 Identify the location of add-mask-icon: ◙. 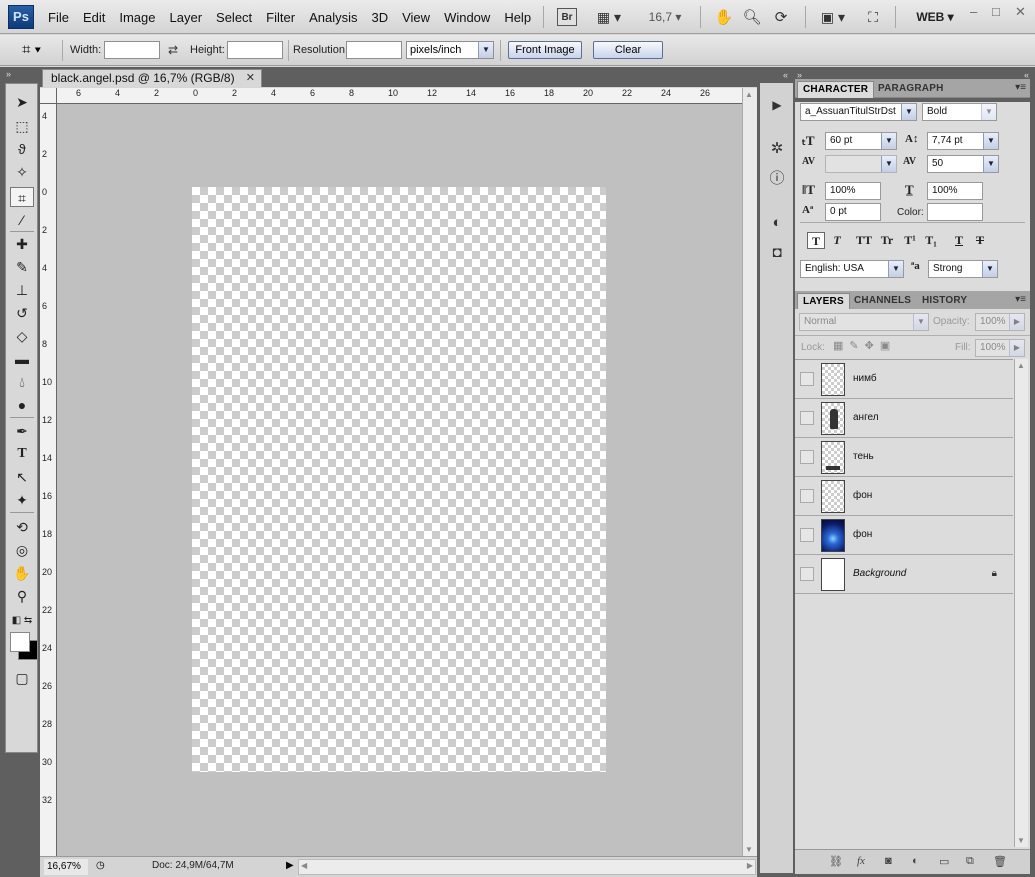
(888, 861).